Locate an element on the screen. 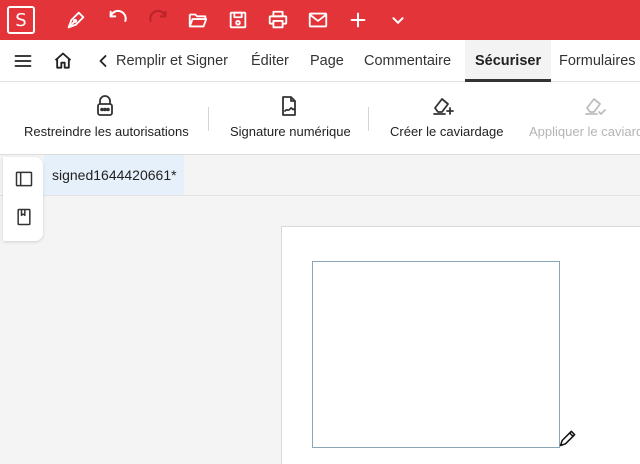 This screenshot has height=464, width=640. restrict-permissions-label: Restreindre les autorisations is located at coordinates (106, 131).